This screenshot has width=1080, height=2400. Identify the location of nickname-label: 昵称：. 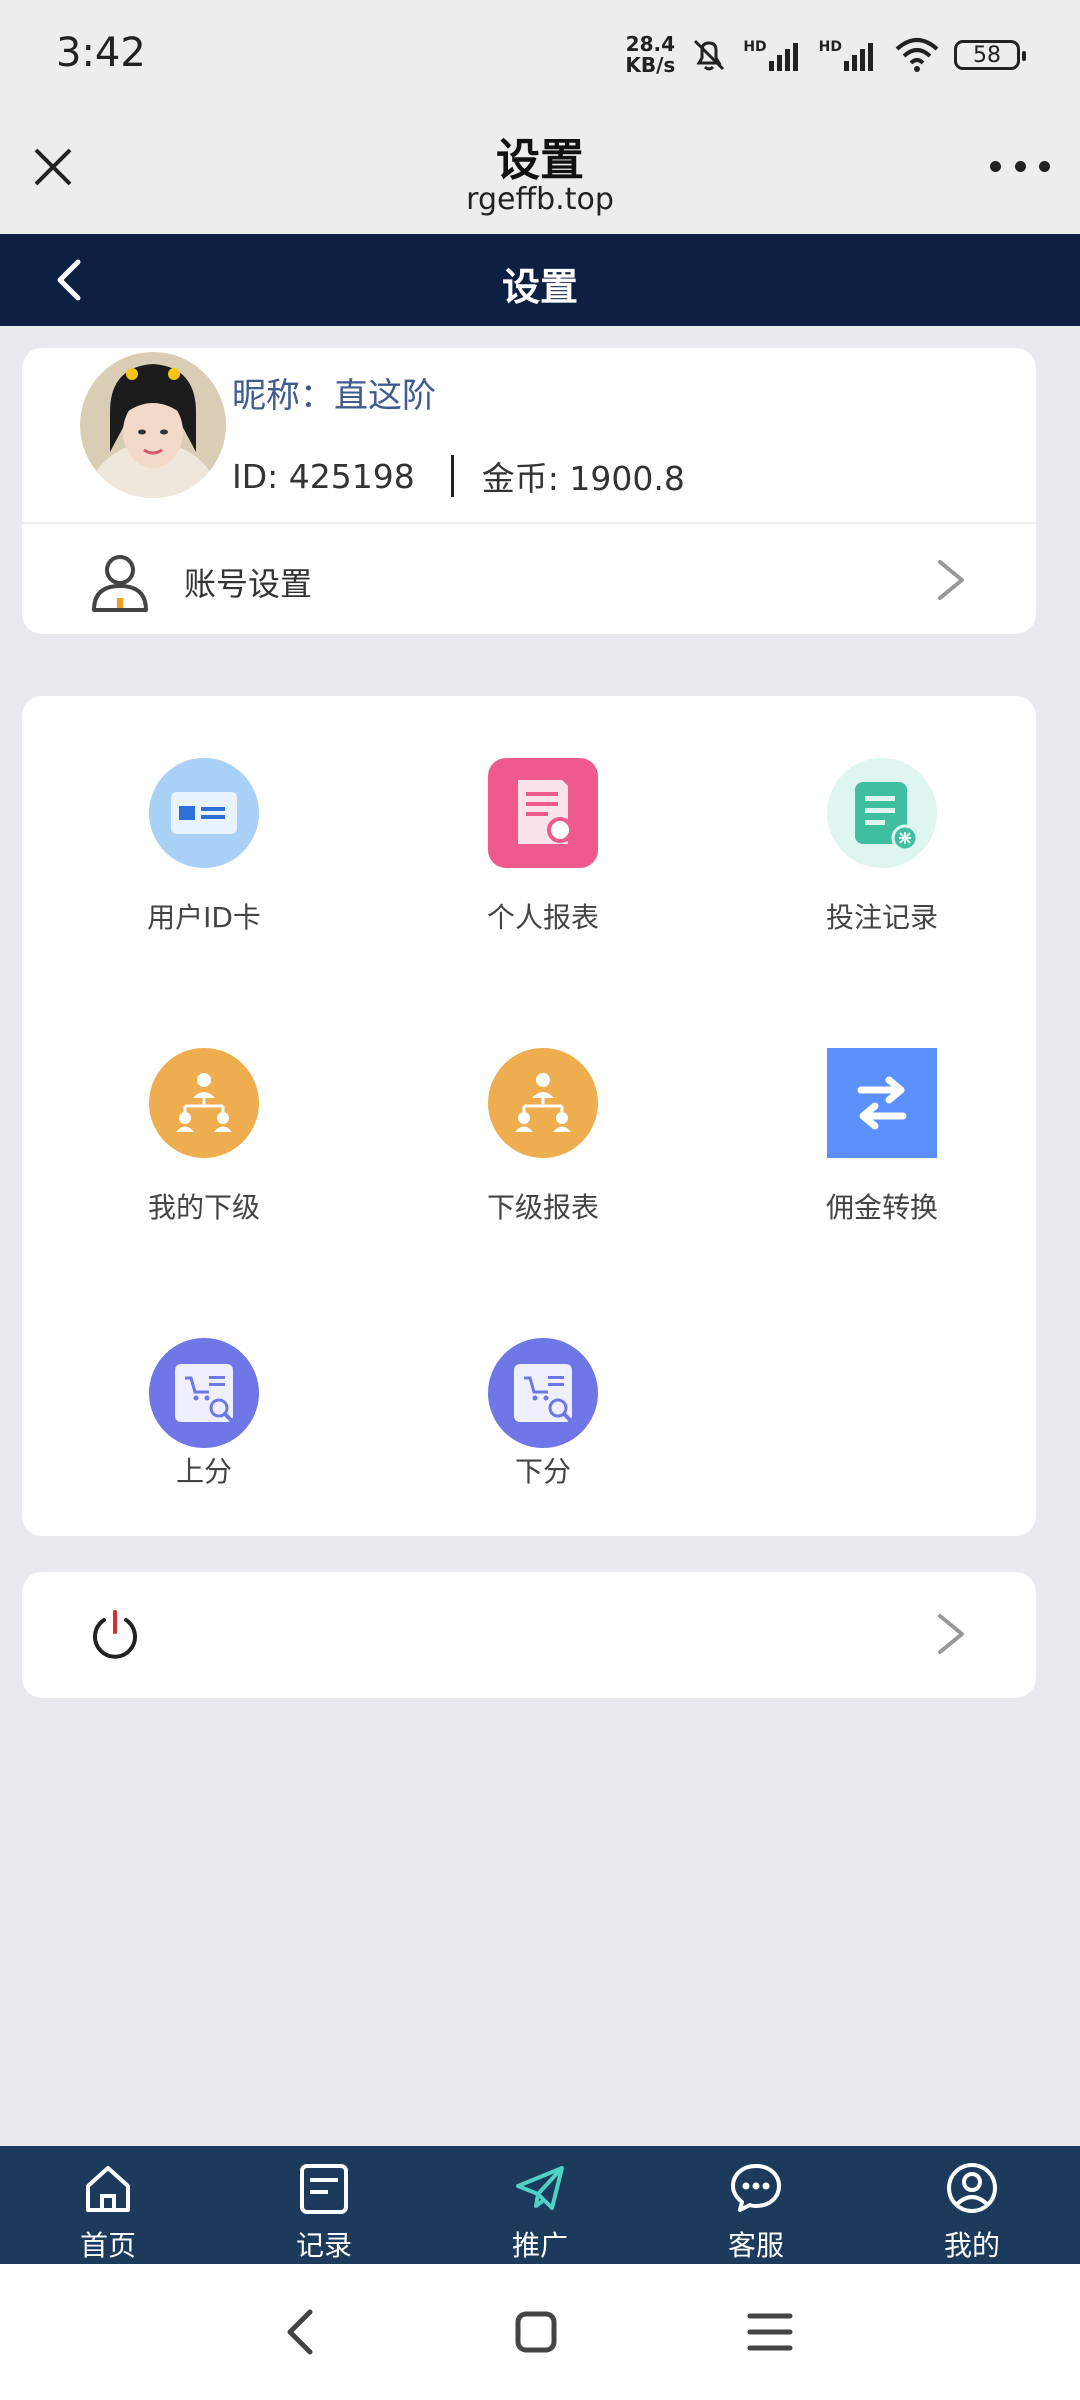
(283, 396).